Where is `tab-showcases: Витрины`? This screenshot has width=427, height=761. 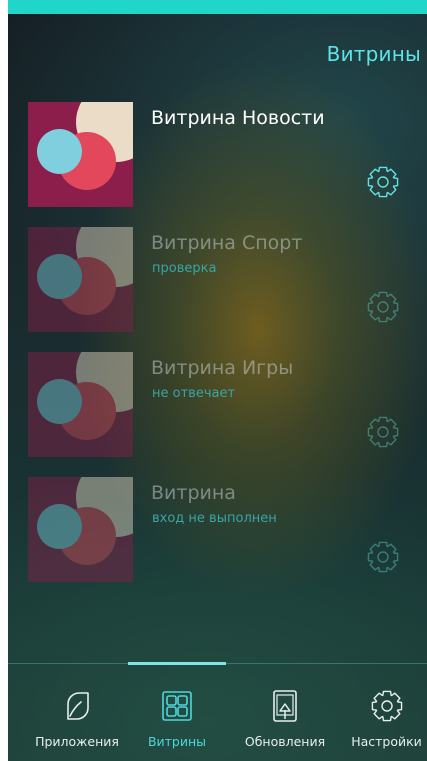 tab-showcases: Витрины is located at coordinates (177, 712).